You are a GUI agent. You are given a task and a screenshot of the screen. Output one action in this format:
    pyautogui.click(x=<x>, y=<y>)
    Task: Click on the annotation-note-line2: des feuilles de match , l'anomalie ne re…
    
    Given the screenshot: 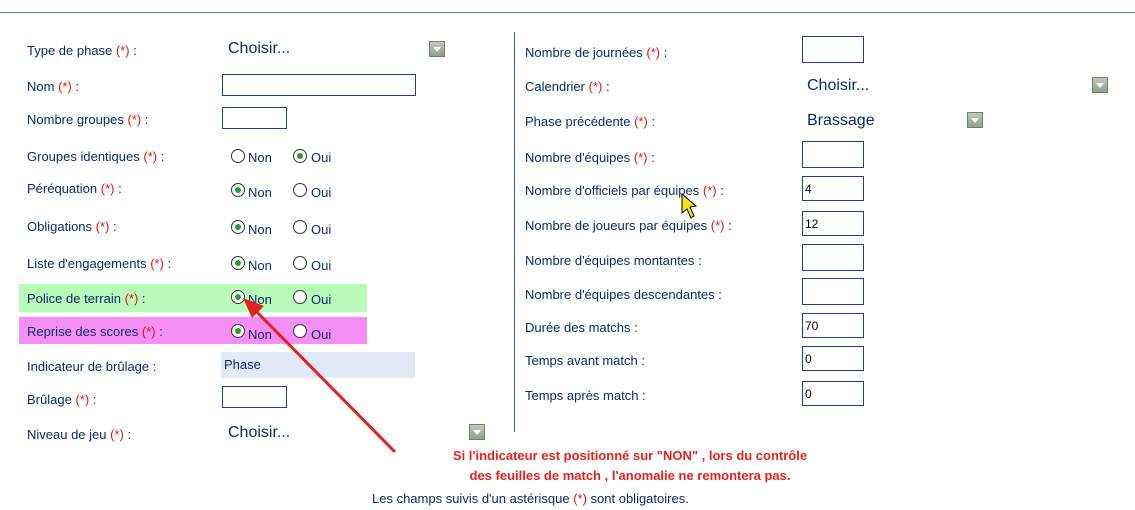 What is the action you would take?
    pyautogui.click(x=630, y=475)
    